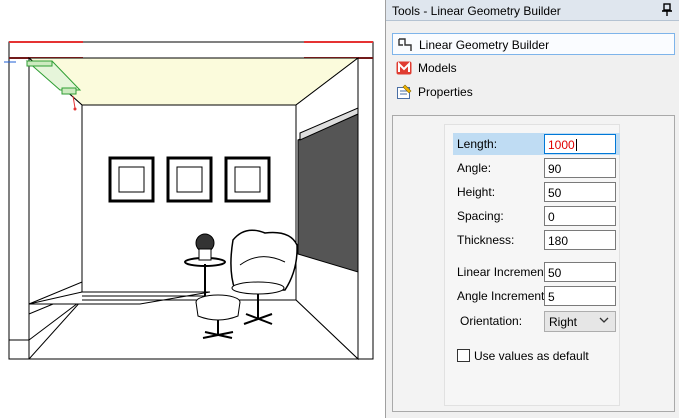 The height and width of the screenshot is (418, 679). What do you see at coordinates (533, 92) in the screenshot?
I see `tool-properties: Properties` at bounding box center [533, 92].